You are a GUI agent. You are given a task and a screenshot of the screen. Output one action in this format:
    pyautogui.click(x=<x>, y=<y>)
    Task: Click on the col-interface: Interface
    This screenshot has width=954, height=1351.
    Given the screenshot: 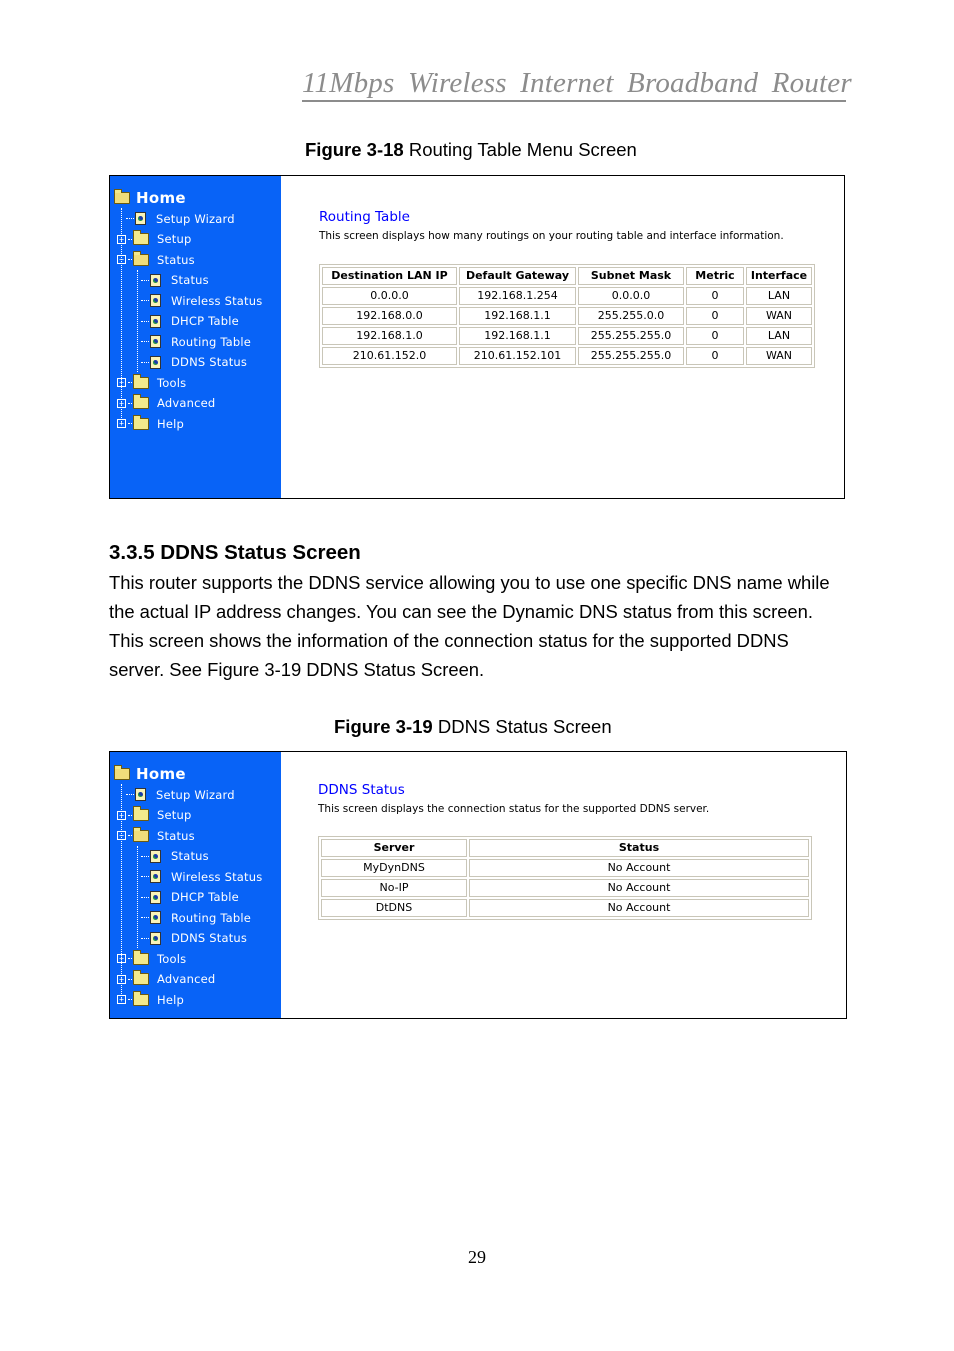 What is the action you would take?
    pyautogui.click(x=779, y=276)
    